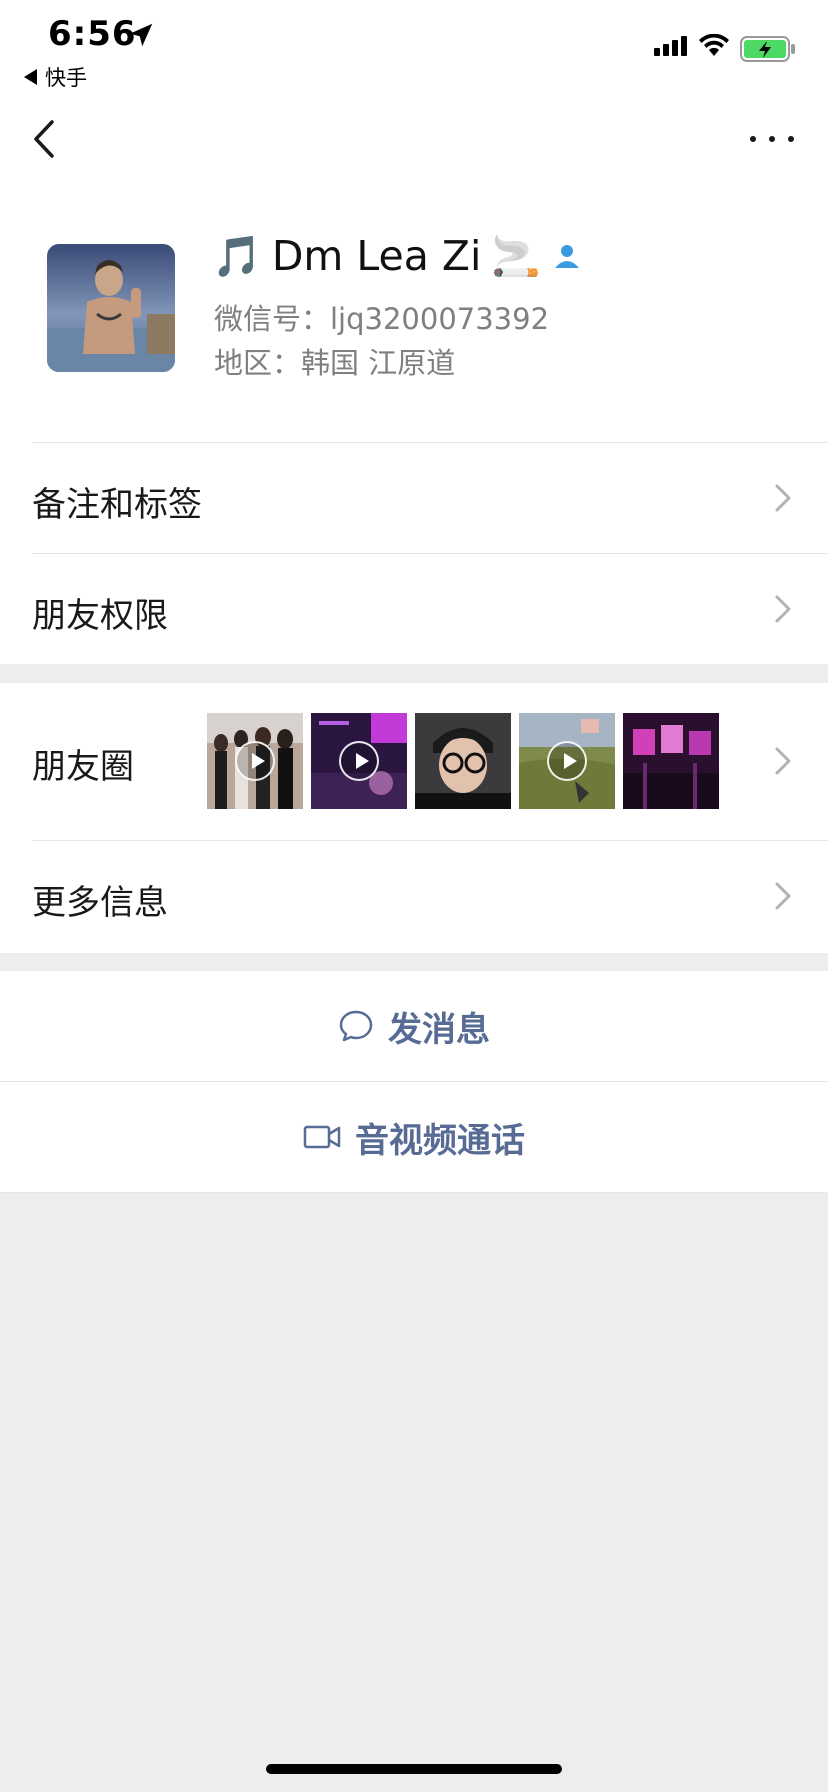  What do you see at coordinates (714, 45) in the screenshot?
I see `wifi-icon` at bounding box center [714, 45].